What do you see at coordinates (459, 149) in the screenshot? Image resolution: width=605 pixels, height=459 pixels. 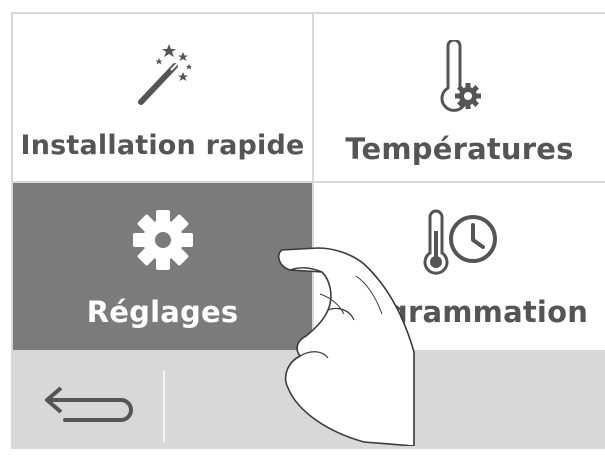 I see `tile-label: Températures` at bounding box center [459, 149].